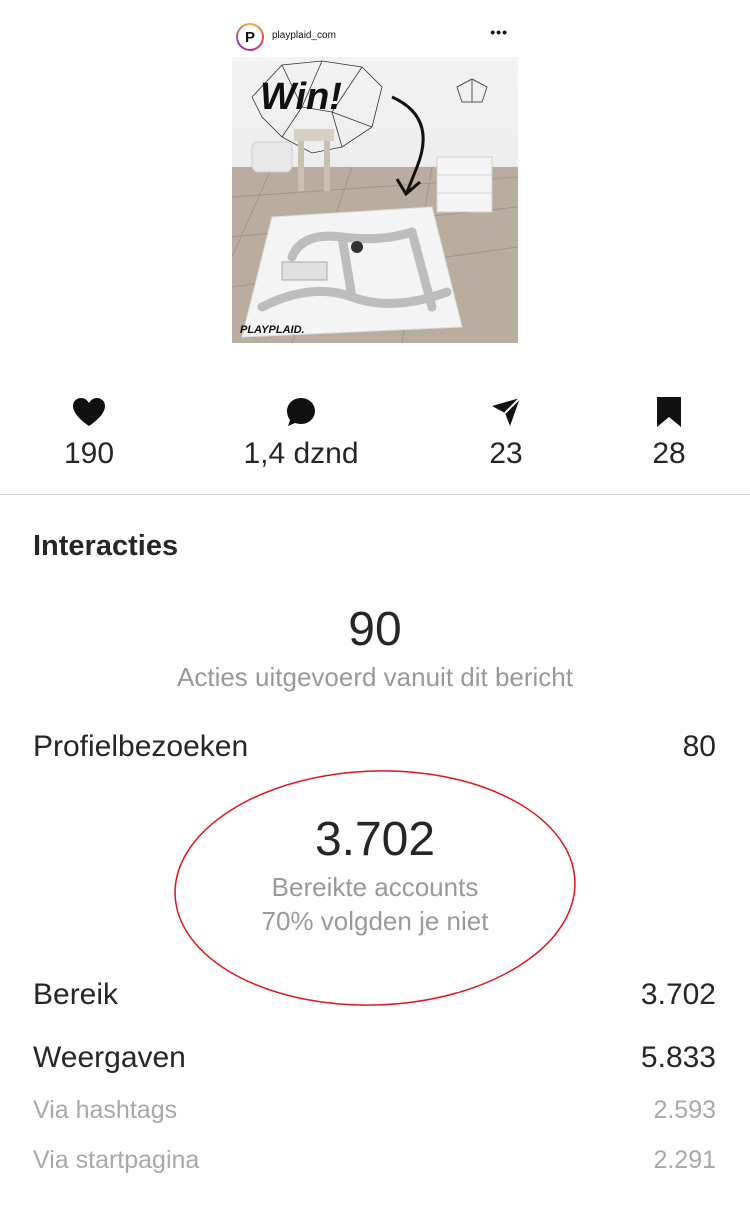  I want to click on post-brand-text: PLAYPLAID., so click(272, 330).